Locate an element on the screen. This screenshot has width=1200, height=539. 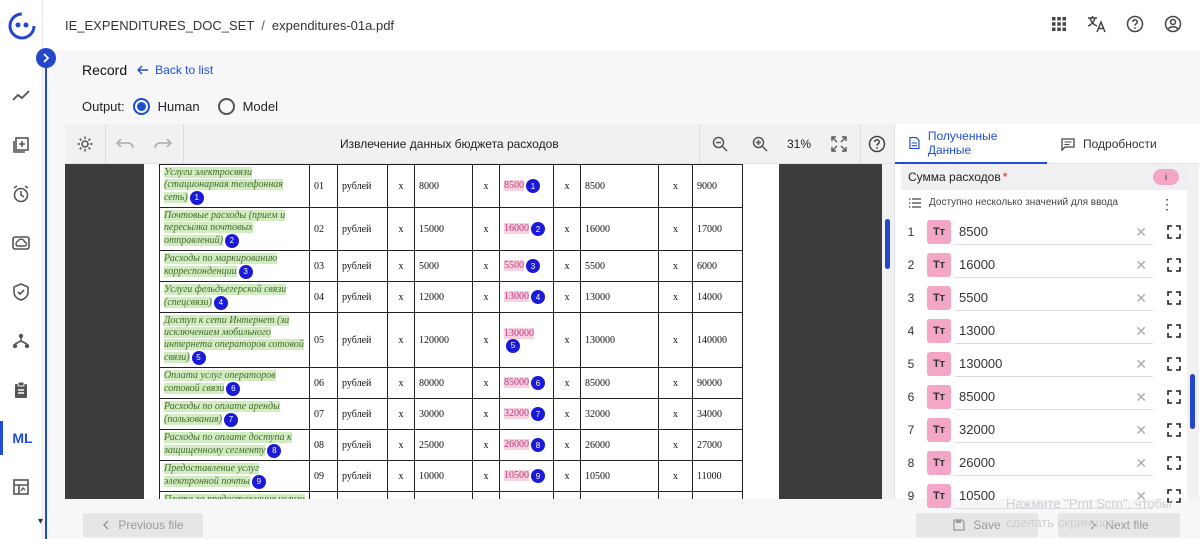
row-name-cell: Услуги фельдъегерской связи (спецсвязи) 4 is located at coordinates (234, 297).